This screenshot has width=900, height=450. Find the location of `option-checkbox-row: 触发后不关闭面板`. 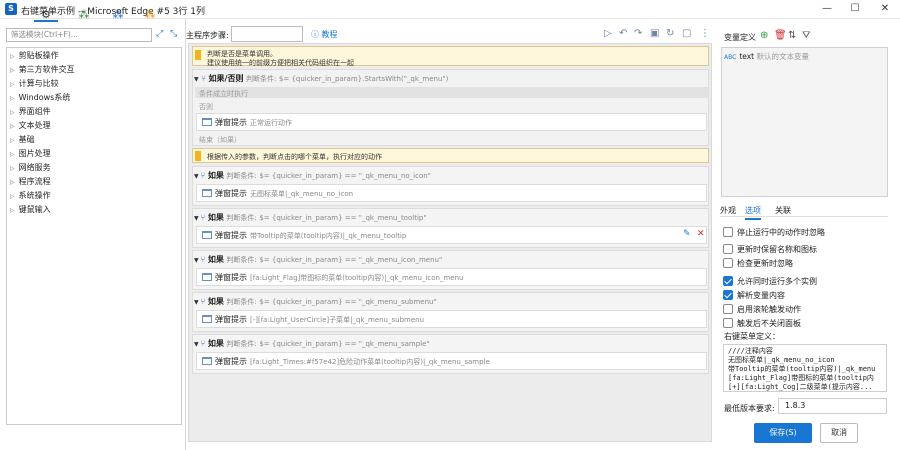

option-checkbox-row: 触发后不关闭面板 is located at coordinates (762, 323).